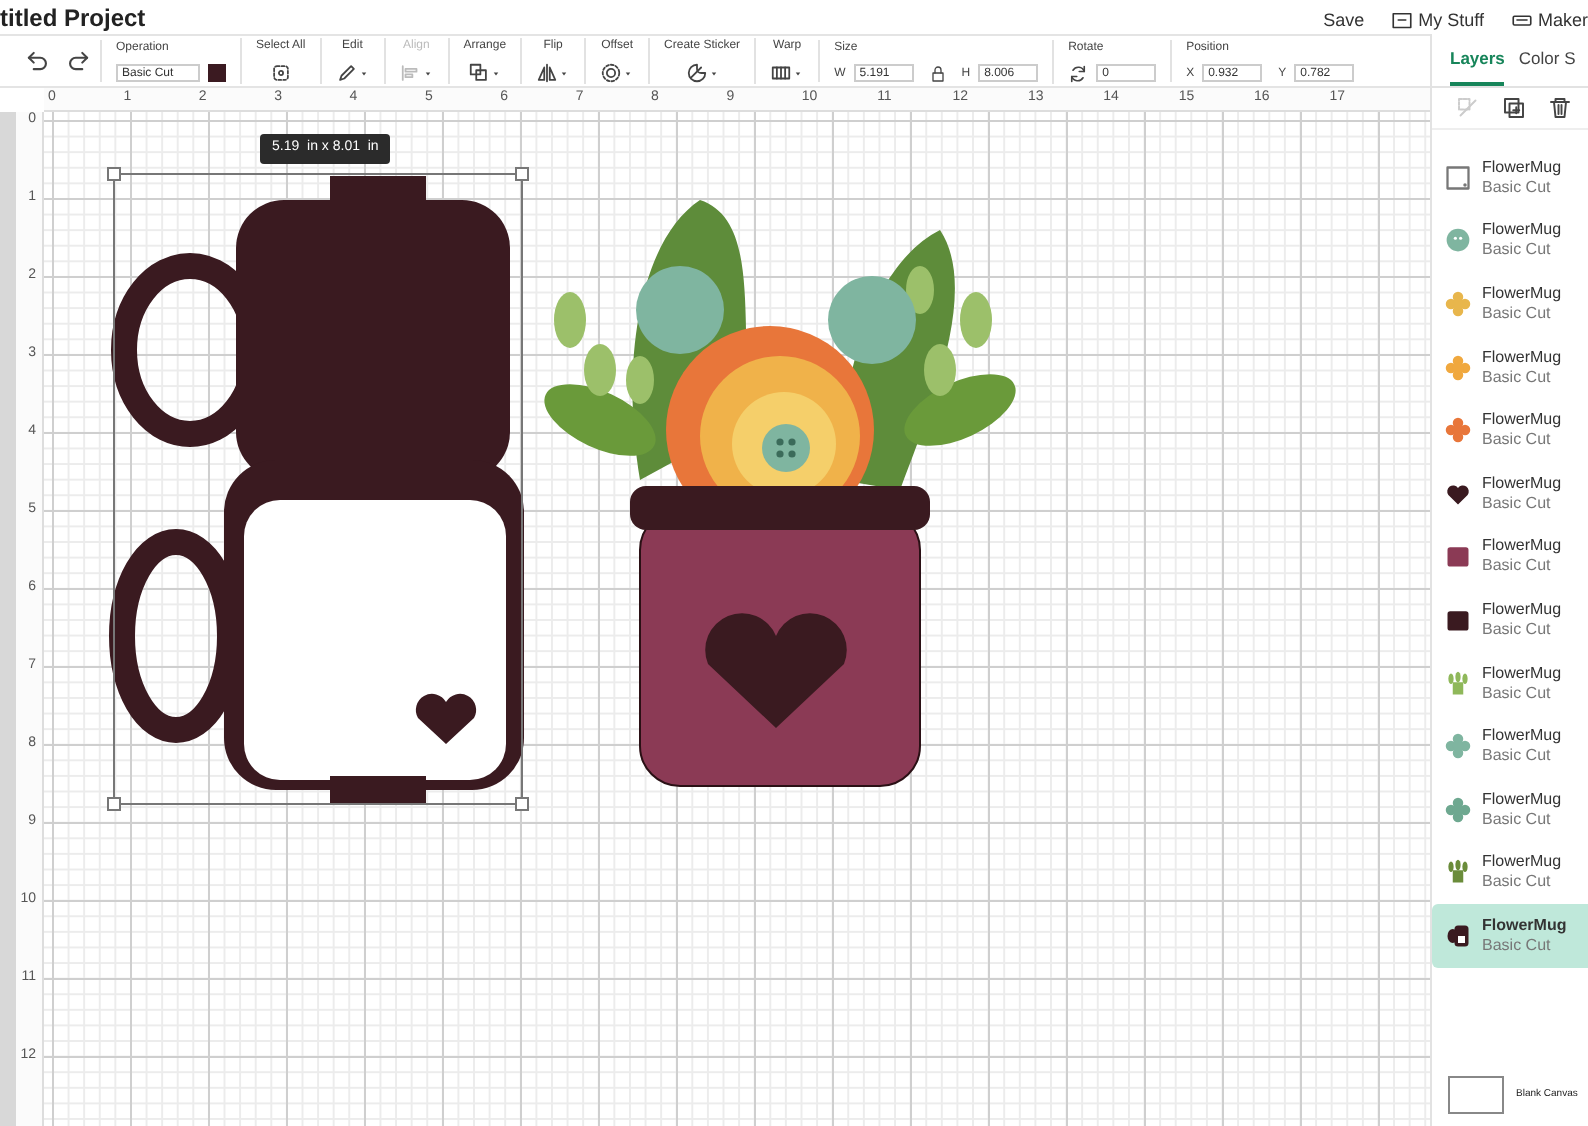 The image size is (1588, 1126). I want to click on layer-thumbnail, so click(1458, 177).